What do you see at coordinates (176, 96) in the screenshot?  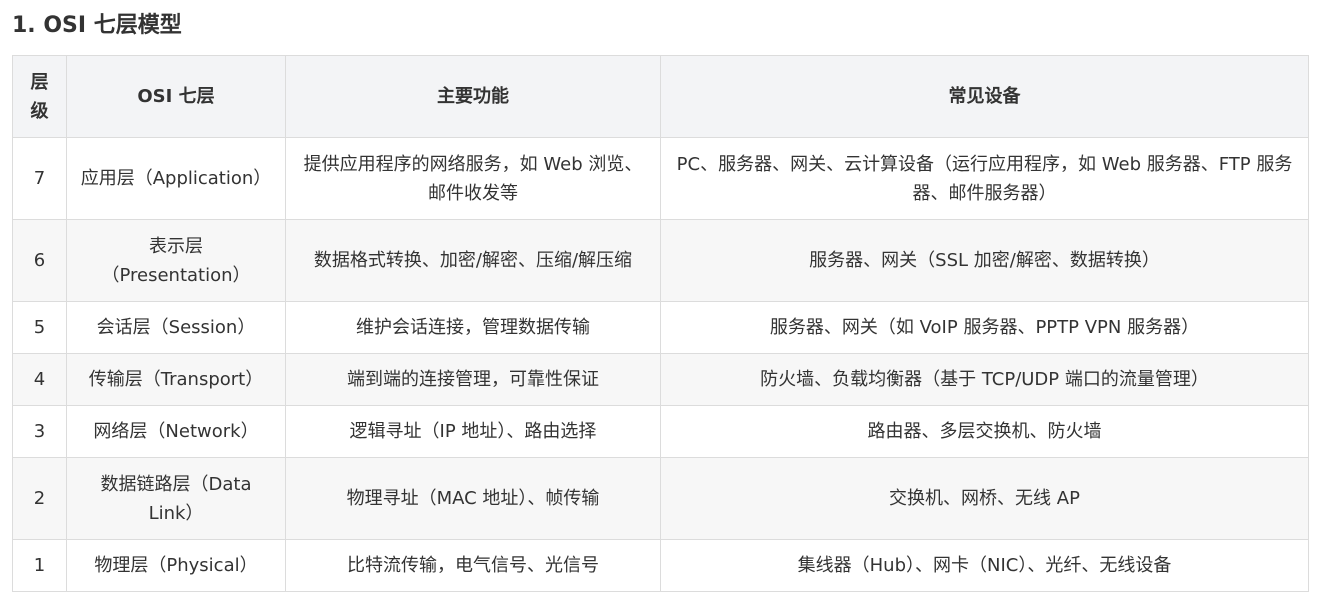 I see `header-layer: OSI 七层` at bounding box center [176, 96].